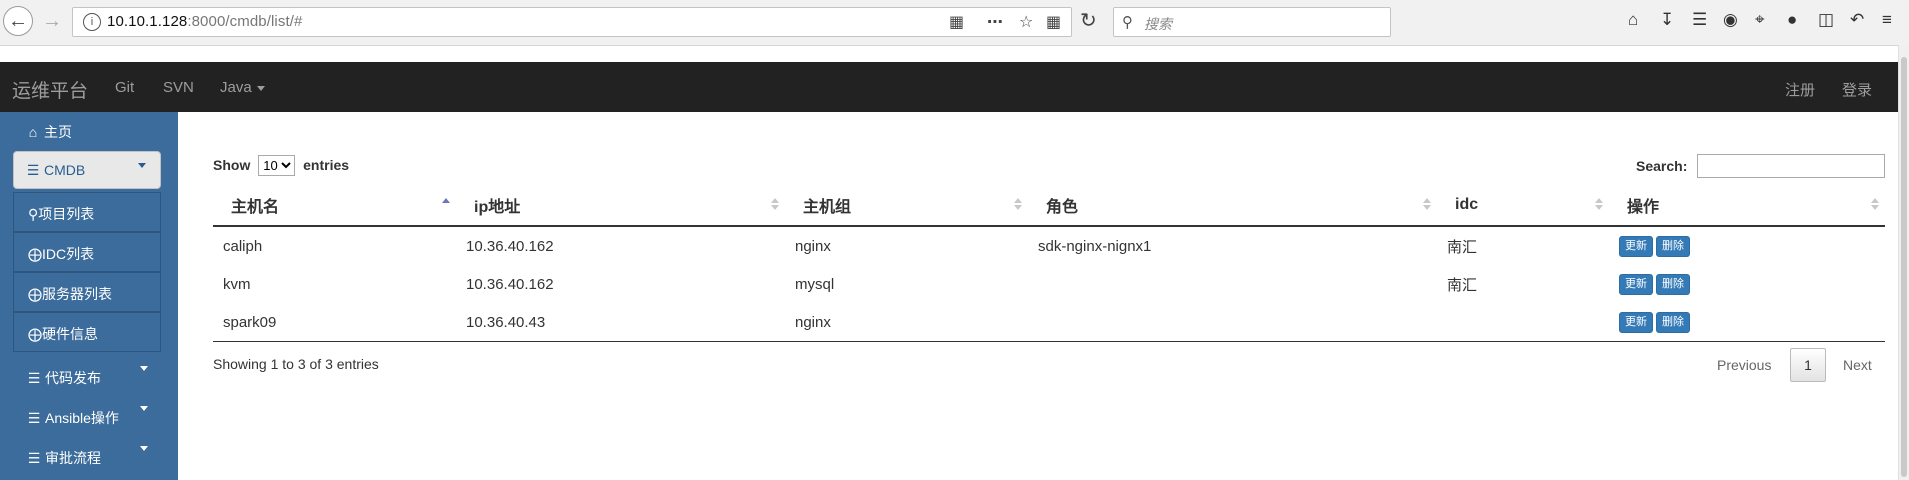 Image resolution: width=1909 pixels, height=480 pixels. I want to click on sidebar-item-idc-list: ⨁IDC列表, so click(87, 252).